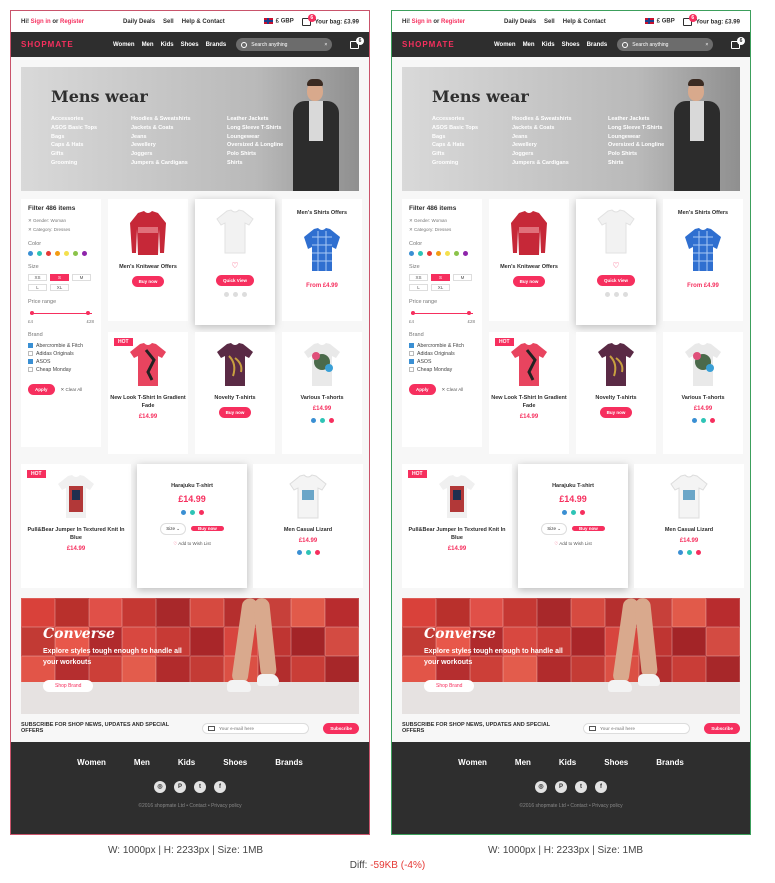 The image size is (775, 883). I want to click on daily-deals-link: Daily Deals, so click(520, 22).